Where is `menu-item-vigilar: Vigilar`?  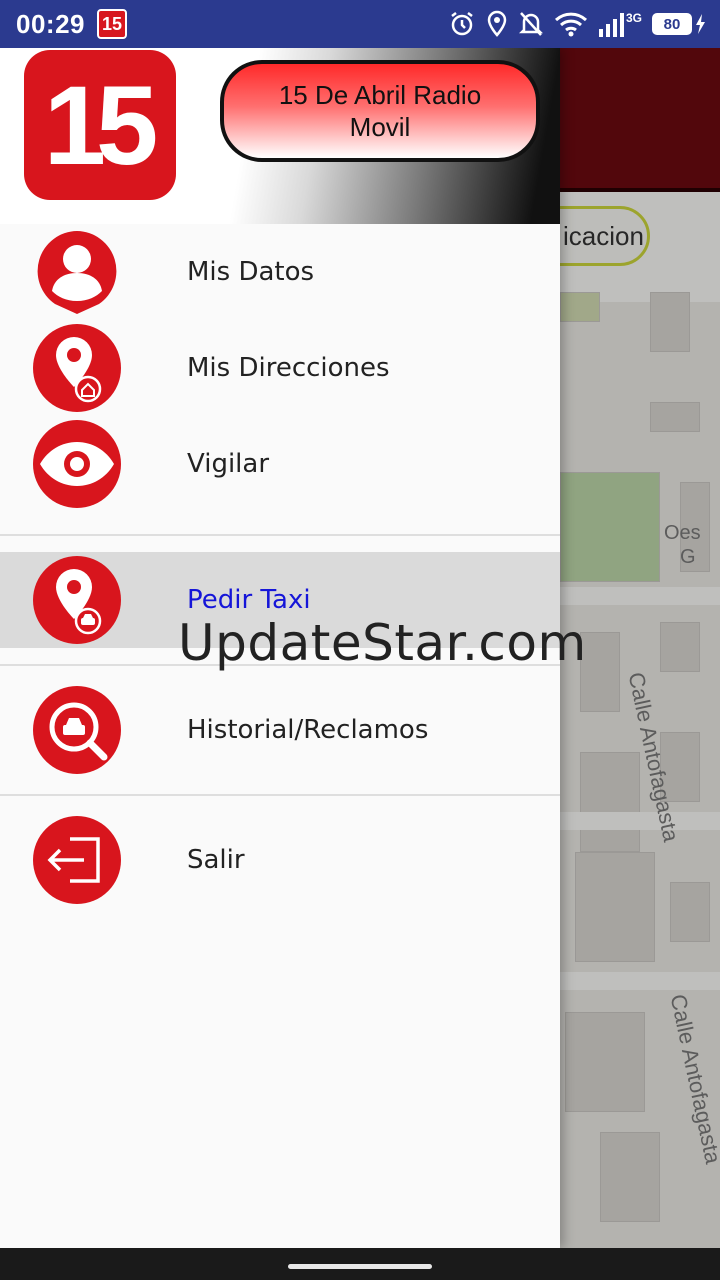
menu-item-vigilar: Vigilar is located at coordinates (280, 464).